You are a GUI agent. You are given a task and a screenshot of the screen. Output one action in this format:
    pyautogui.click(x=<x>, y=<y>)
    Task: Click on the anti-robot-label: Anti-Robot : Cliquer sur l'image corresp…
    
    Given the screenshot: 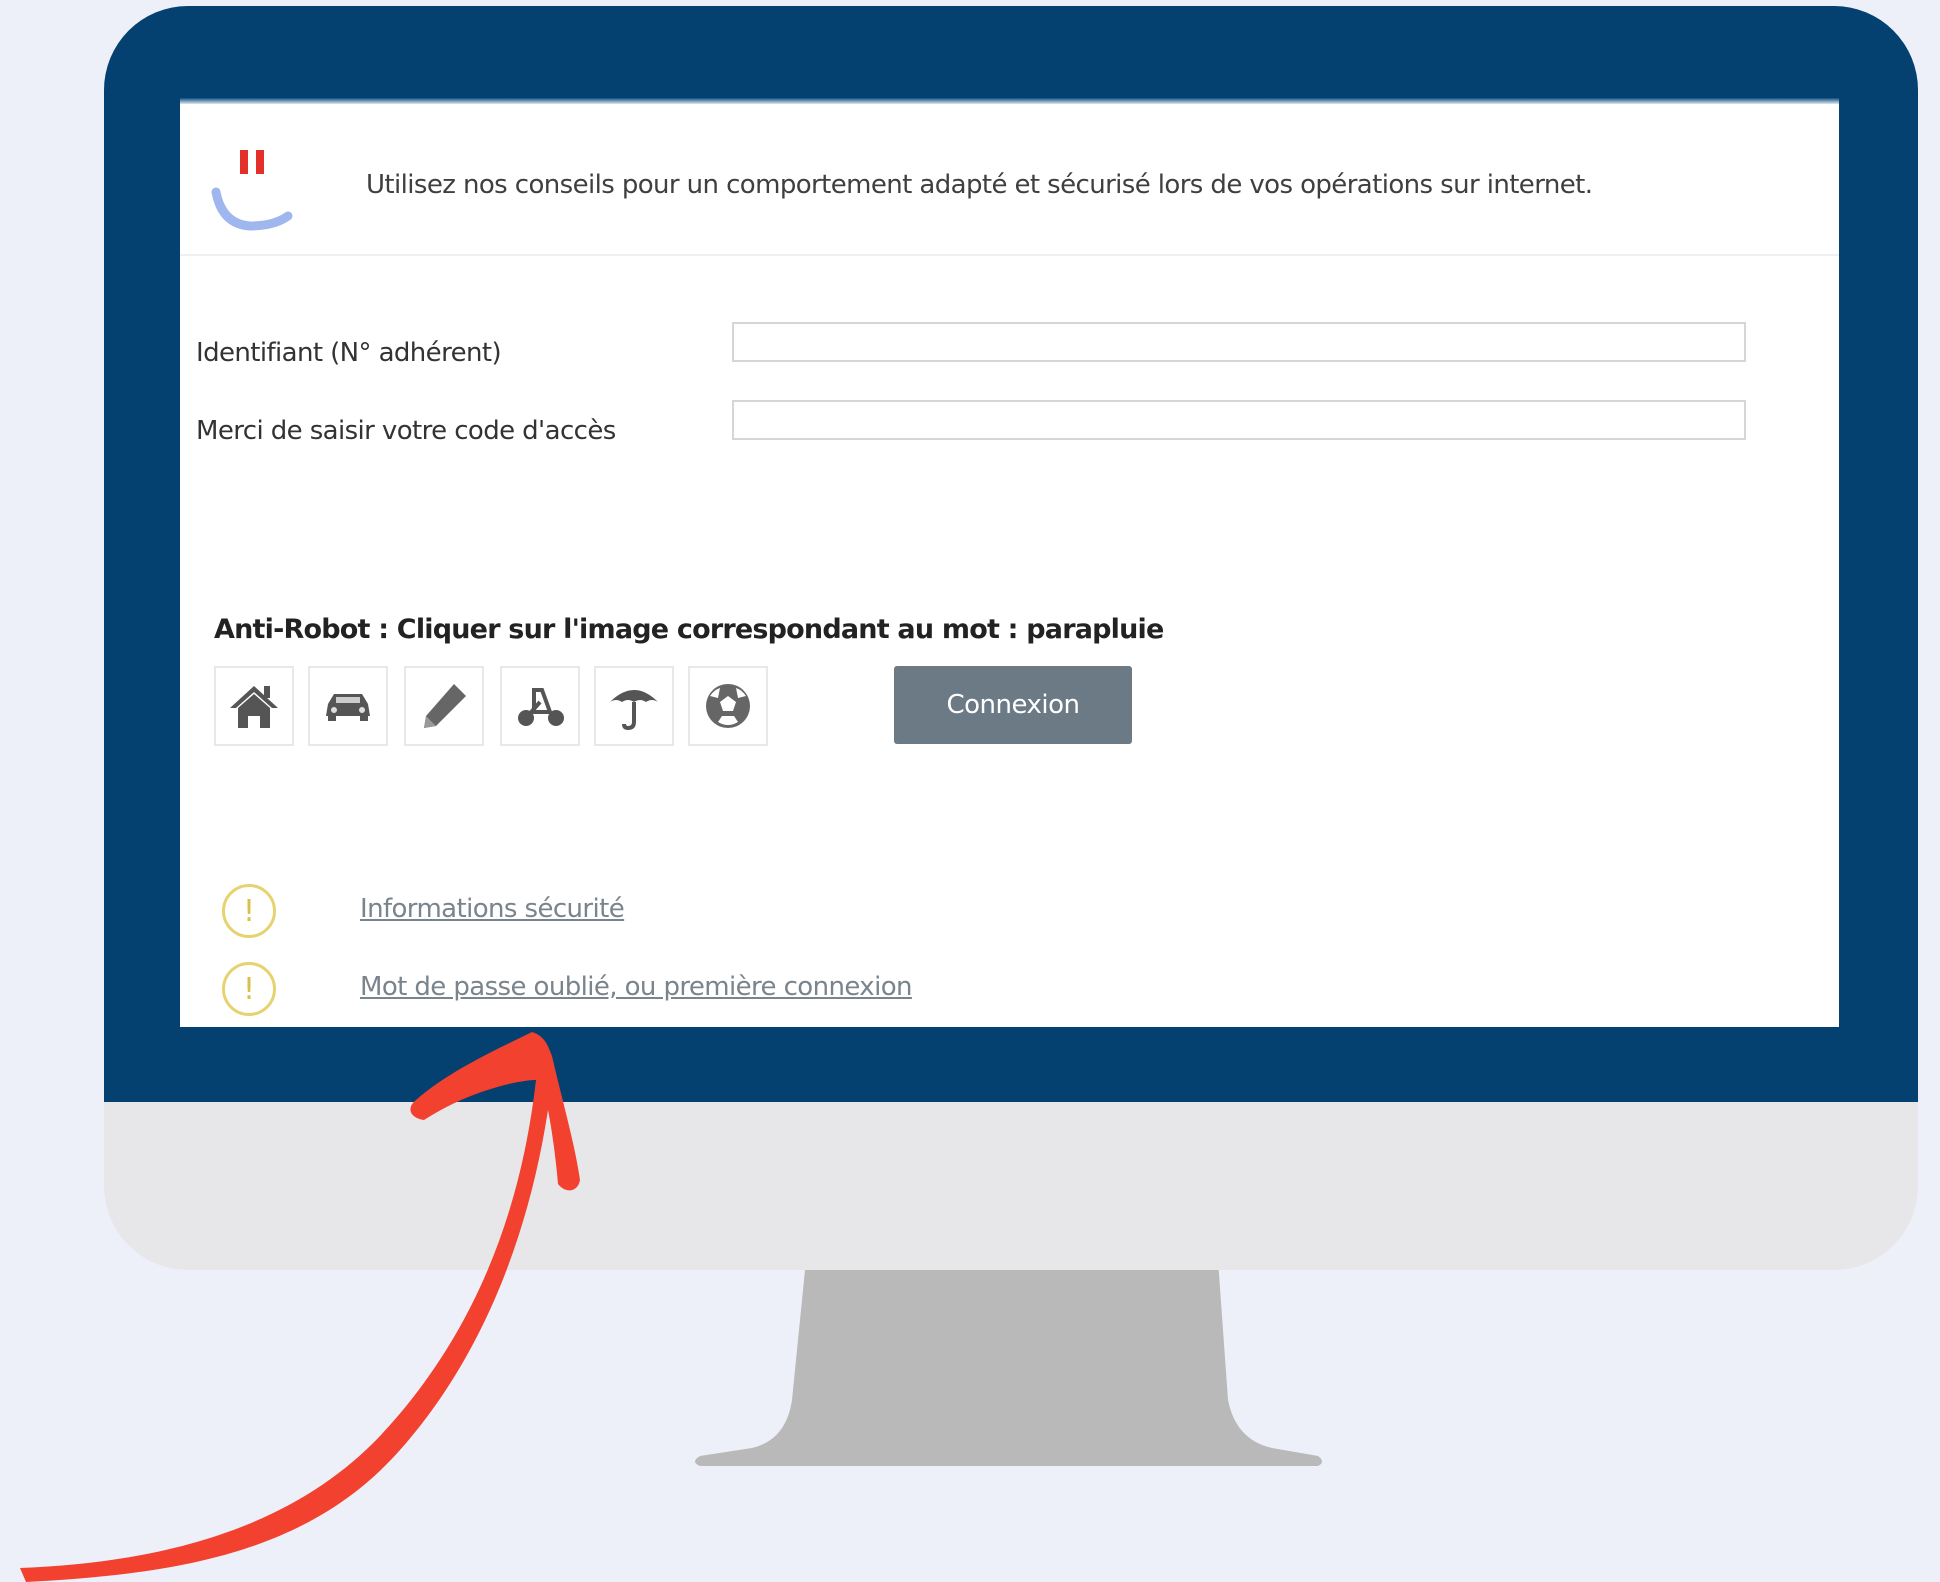 What is the action you would take?
    pyautogui.click(x=689, y=629)
    